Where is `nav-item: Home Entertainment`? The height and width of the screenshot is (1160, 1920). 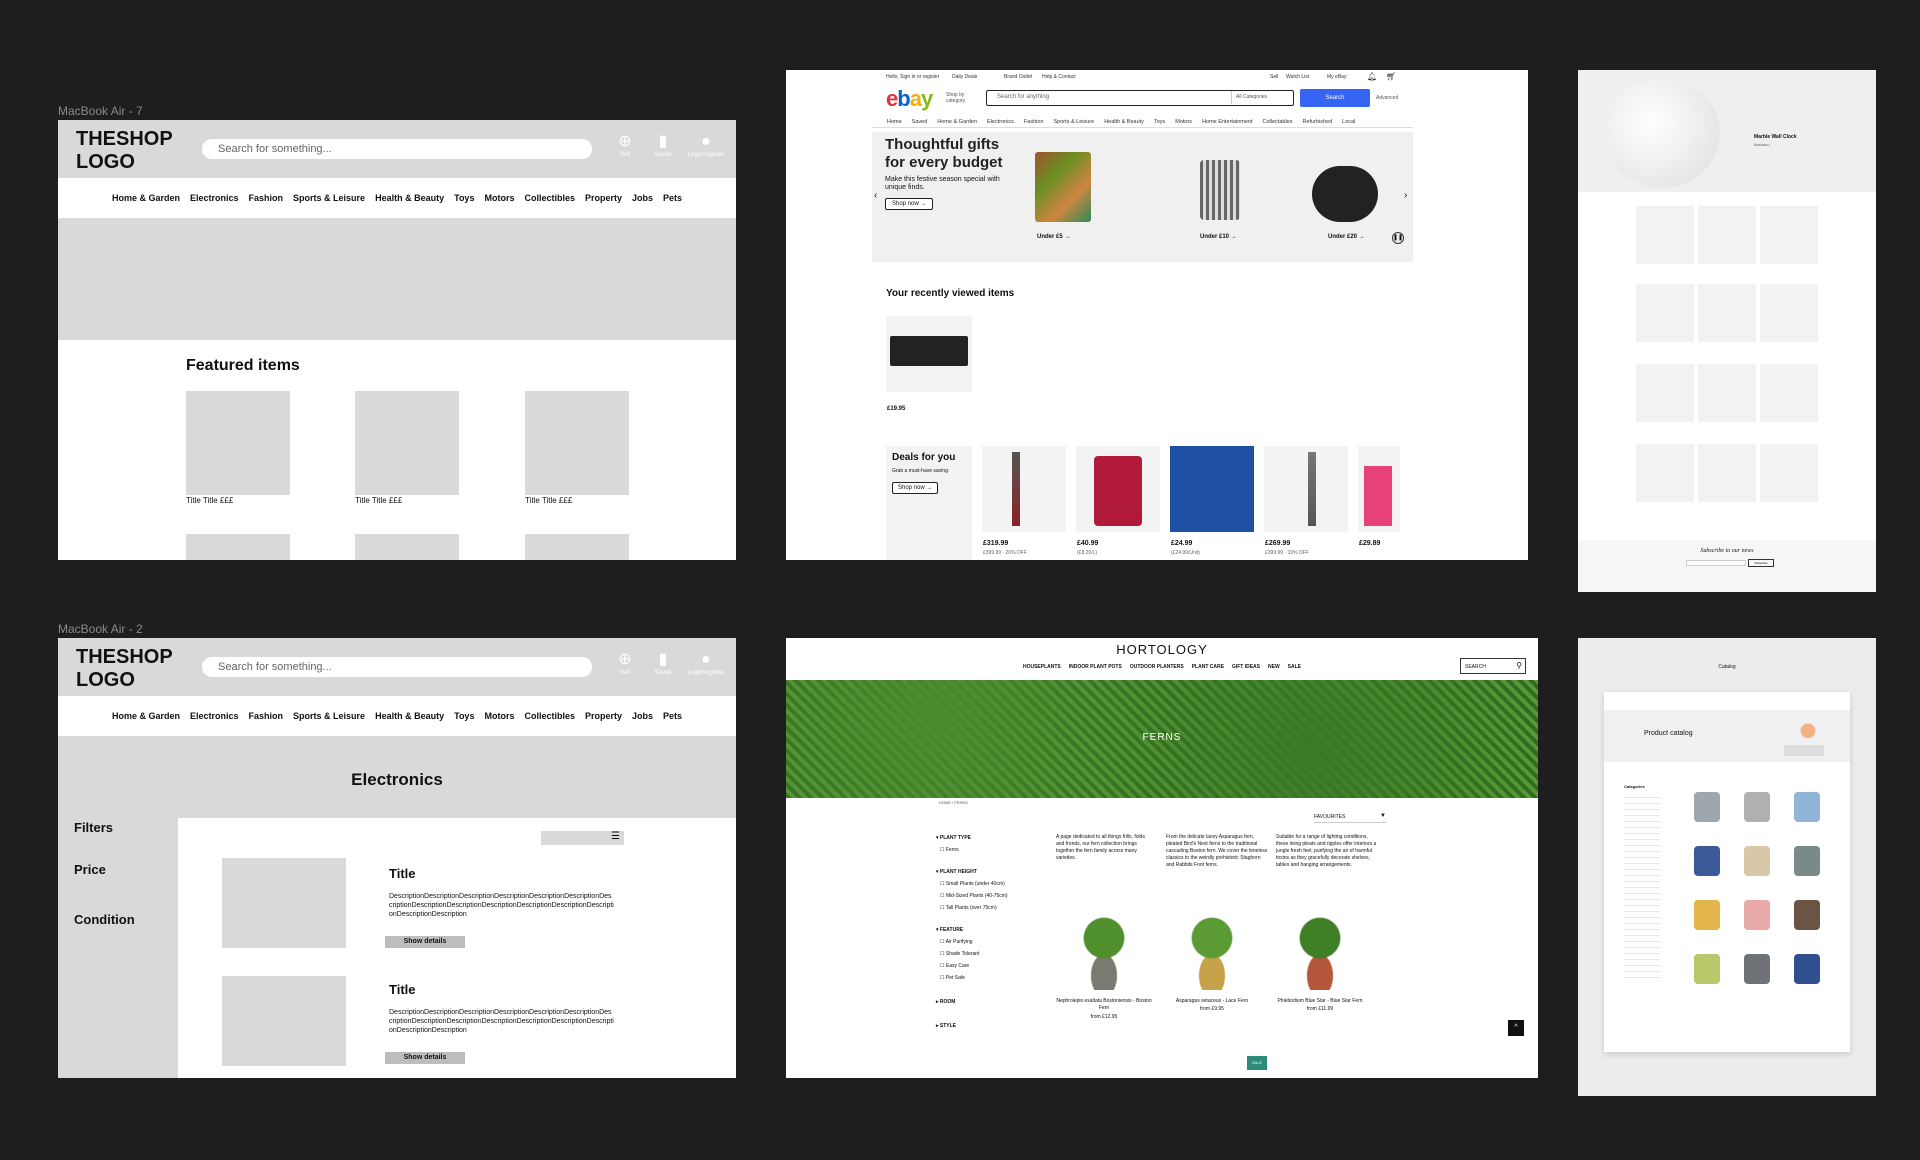
nav-item: Home Entertainment is located at coordinates (1227, 122).